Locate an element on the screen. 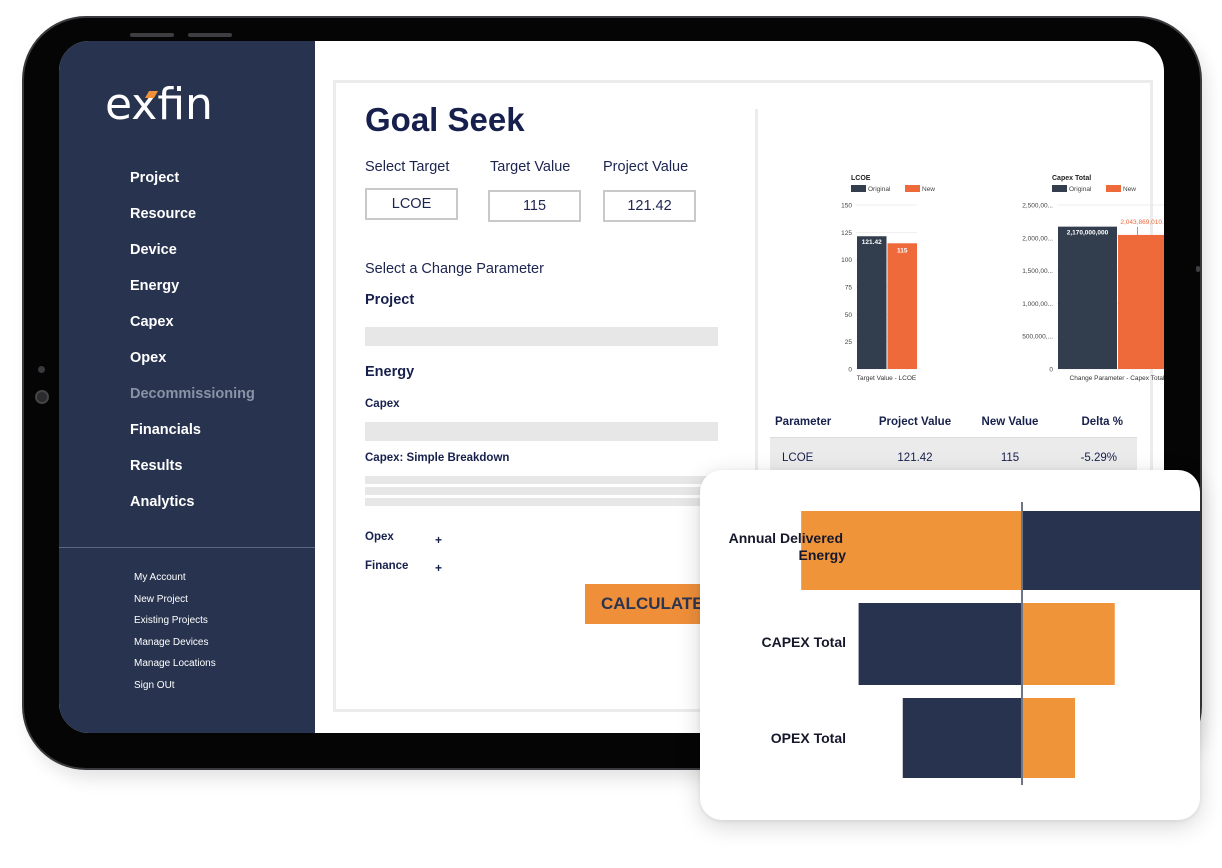  link-new-project: New Project is located at coordinates (175, 604).